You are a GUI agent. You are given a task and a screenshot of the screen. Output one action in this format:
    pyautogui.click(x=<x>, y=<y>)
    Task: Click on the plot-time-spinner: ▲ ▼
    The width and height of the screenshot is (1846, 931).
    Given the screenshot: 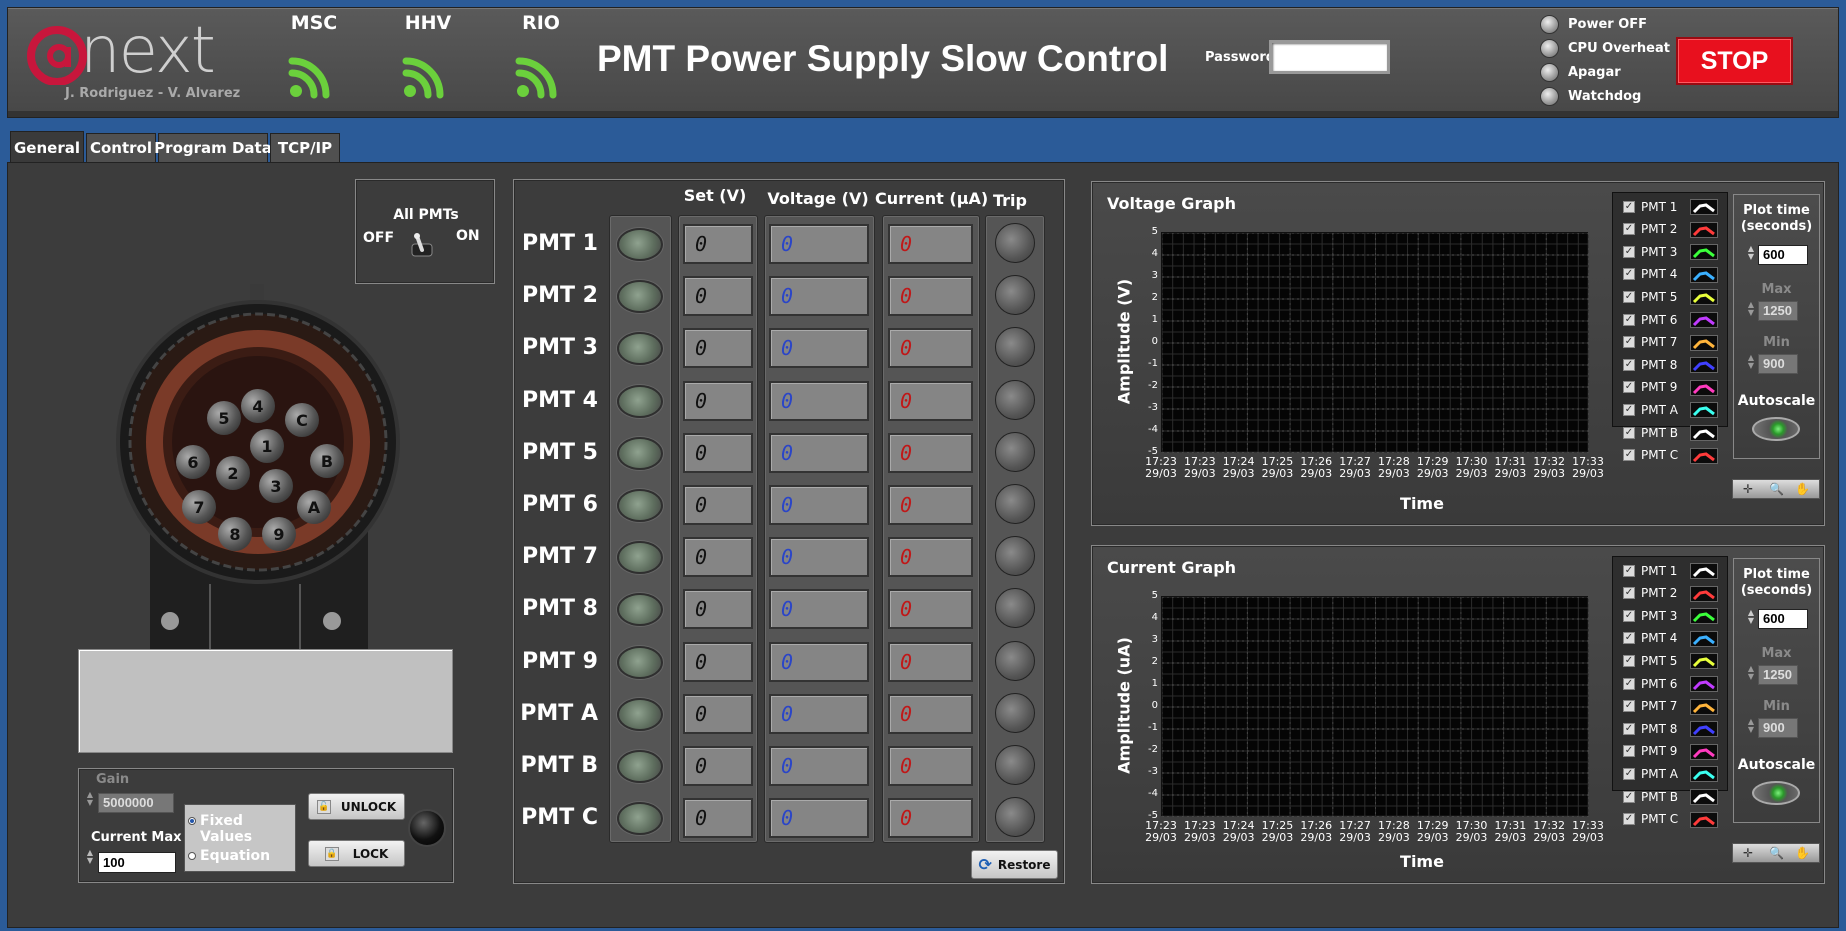 What is the action you would take?
    pyautogui.click(x=1751, y=620)
    